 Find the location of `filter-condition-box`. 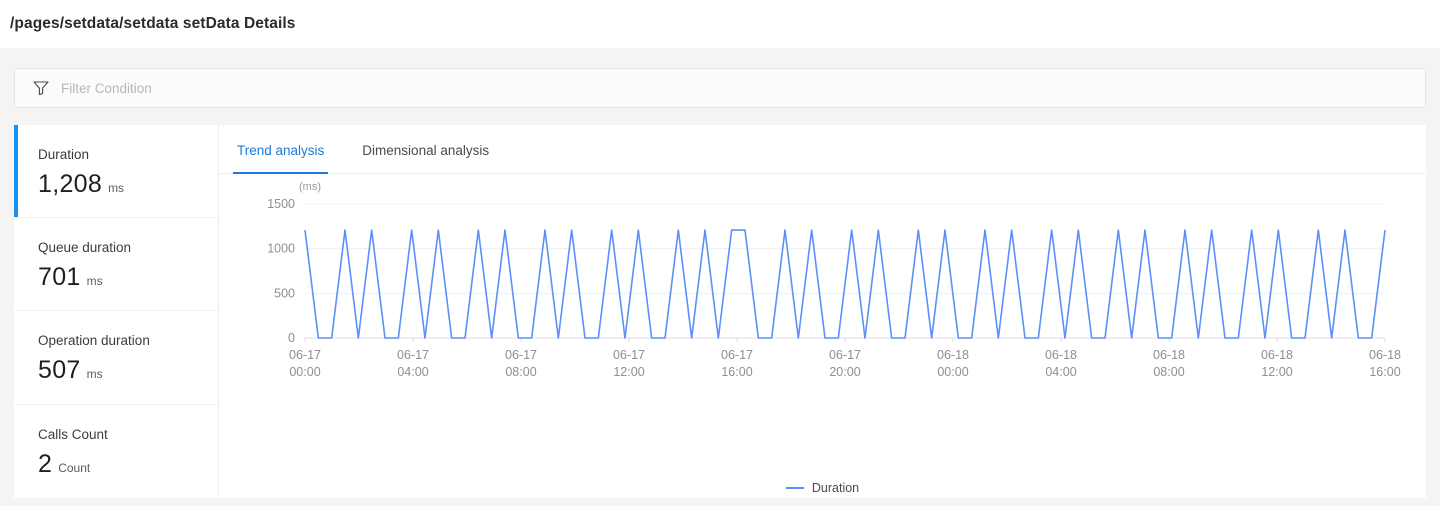

filter-condition-box is located at coordinates (720, 88).